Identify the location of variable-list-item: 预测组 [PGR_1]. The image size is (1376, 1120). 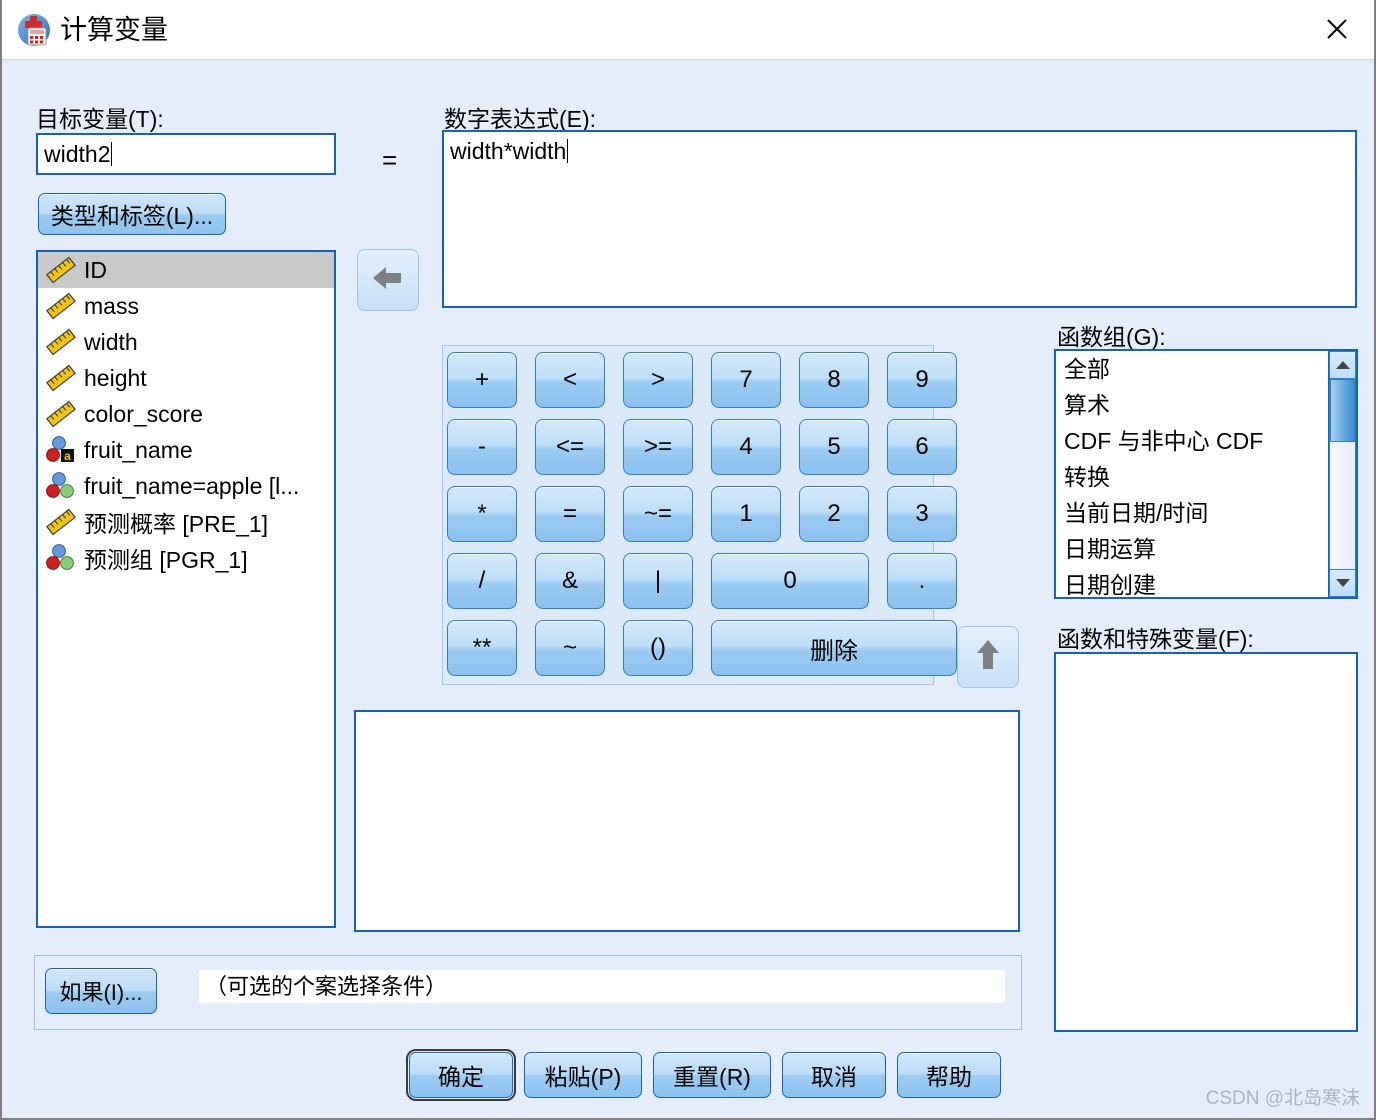
(186, 558).